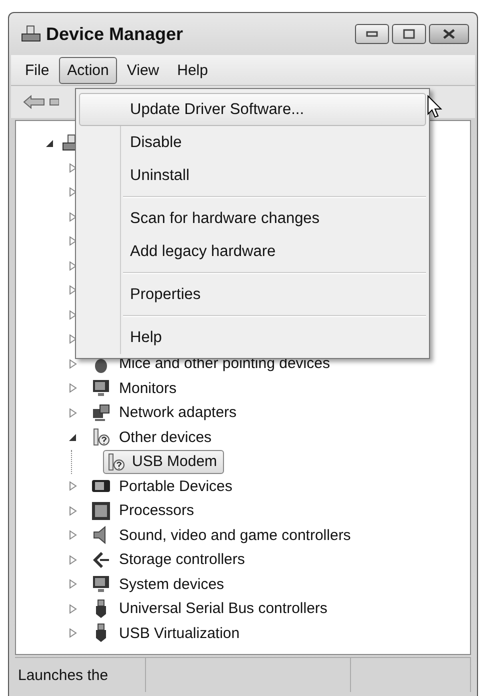  I want to click on menu-item: View, so click(143, 70).